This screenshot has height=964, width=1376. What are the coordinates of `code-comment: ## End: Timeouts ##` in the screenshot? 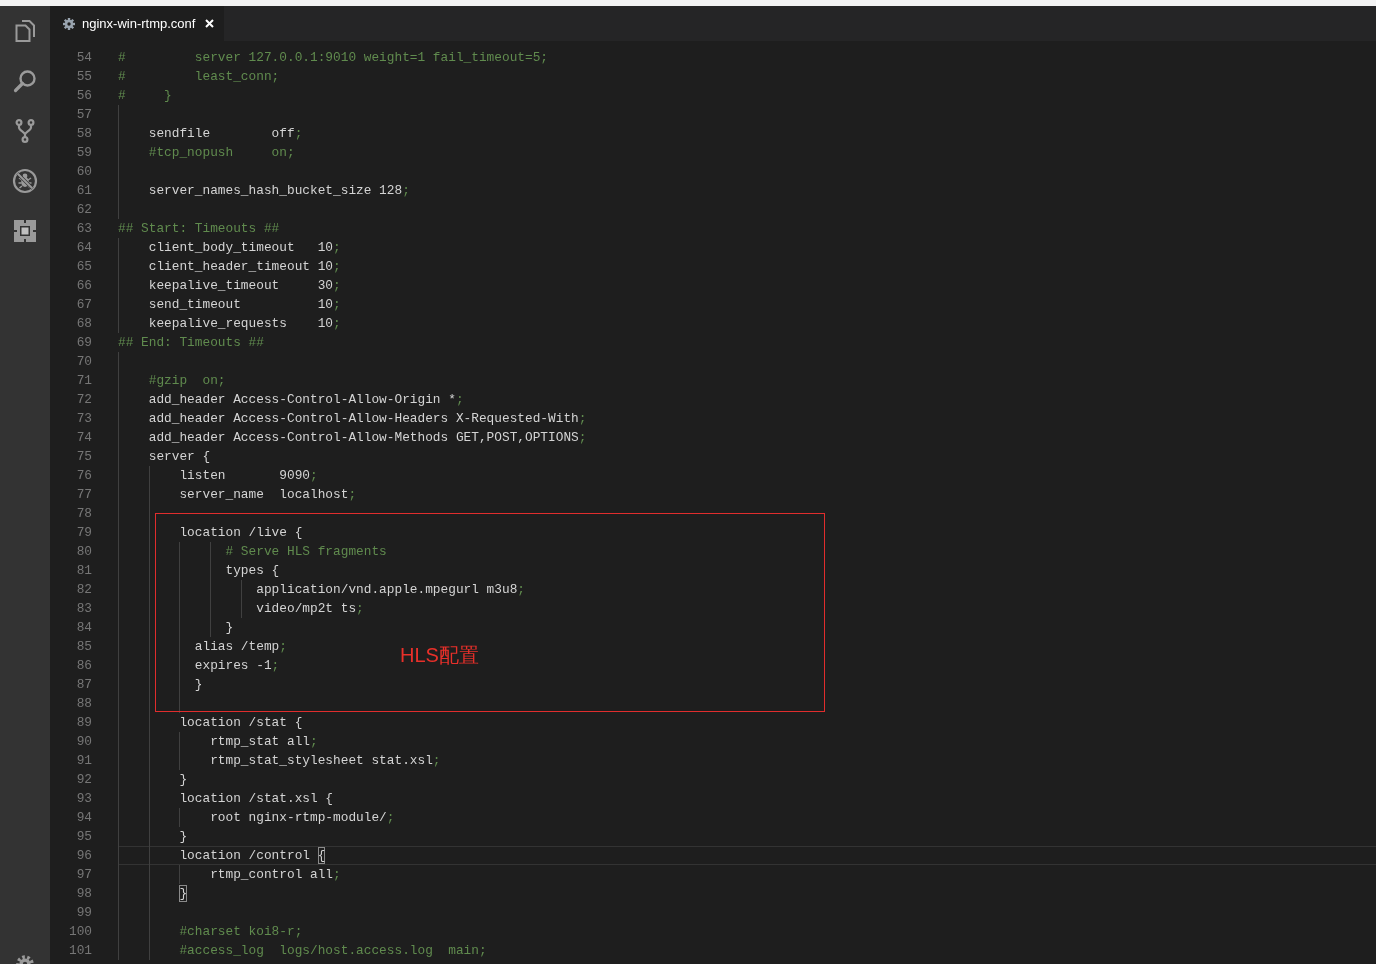 It's located at (191, 342).